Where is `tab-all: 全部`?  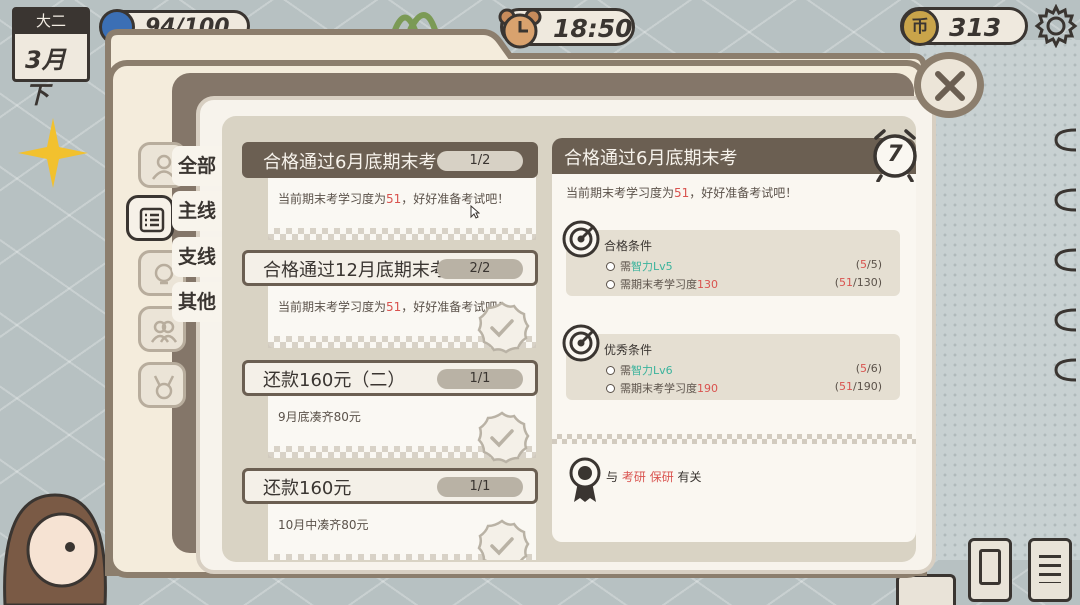 tab-all: 全部 is located at coordinates (197, 166).